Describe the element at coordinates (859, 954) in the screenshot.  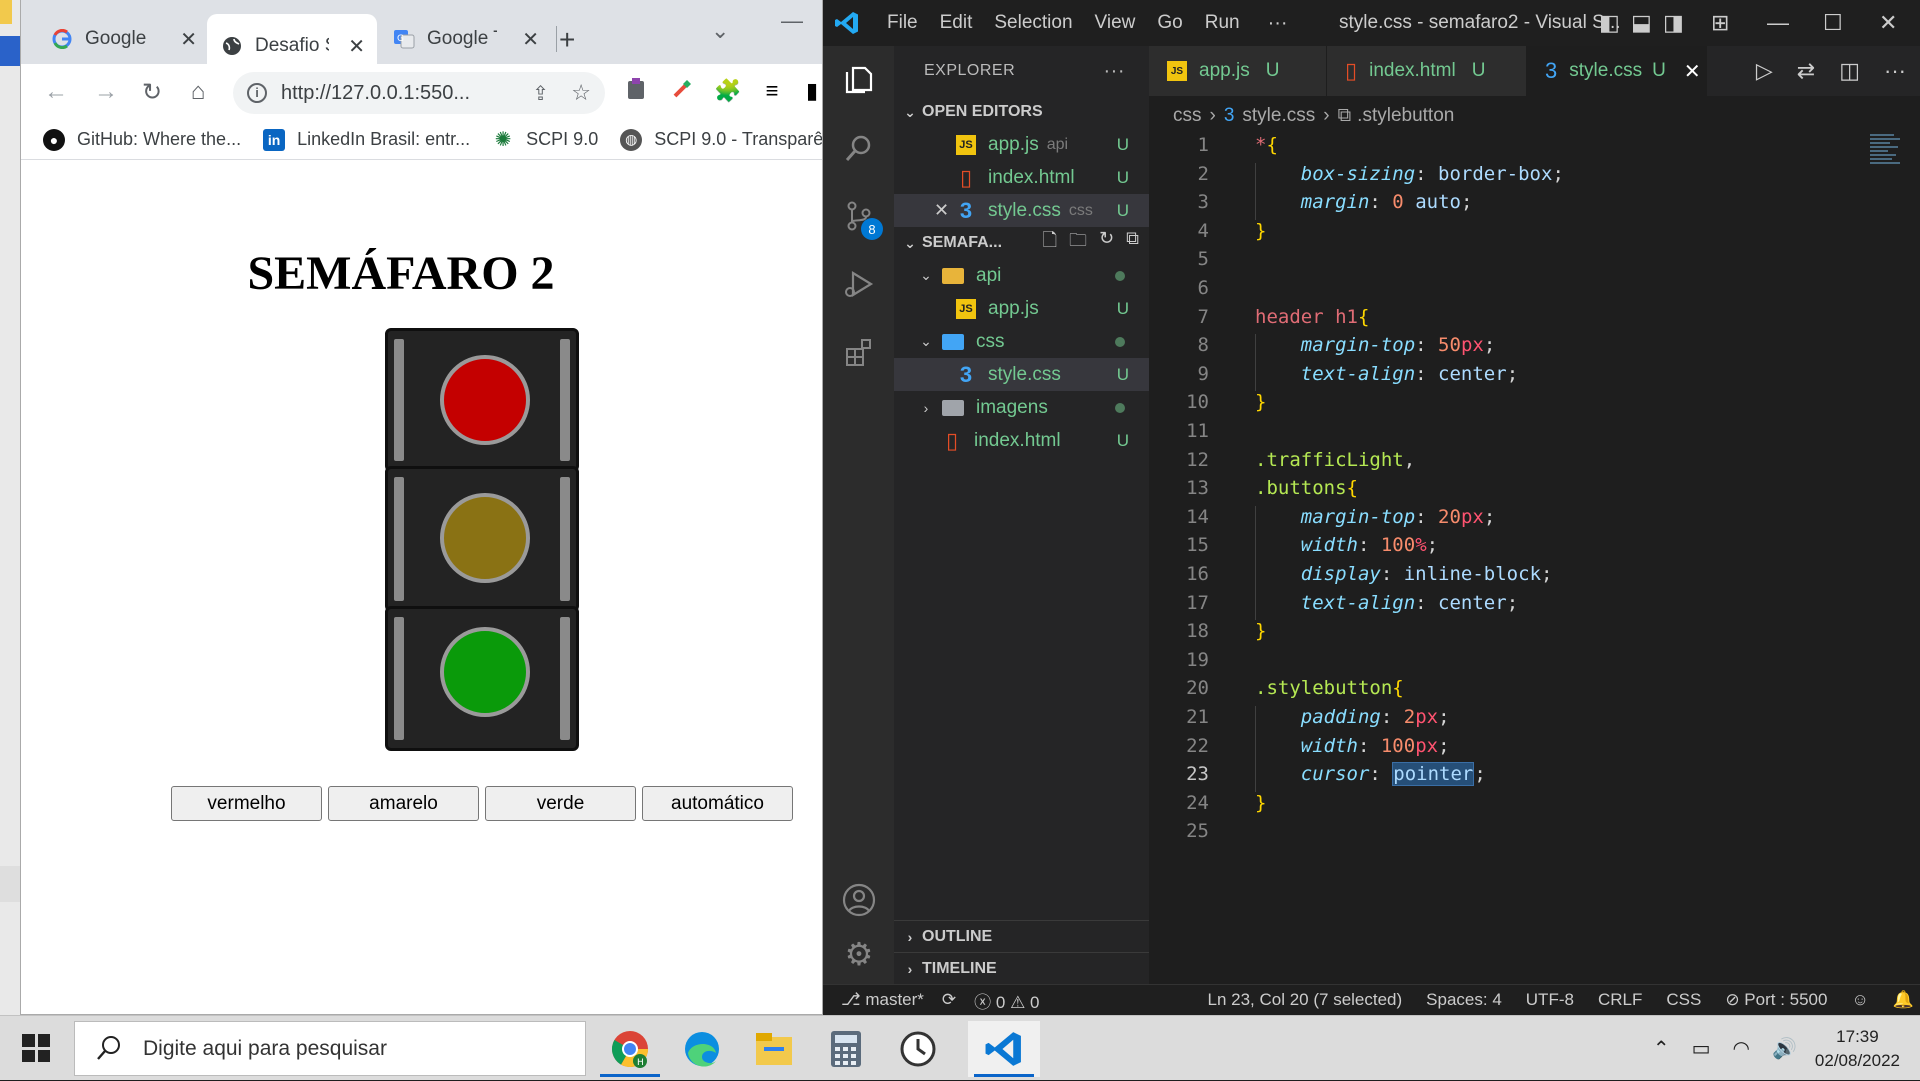
I see `settings-gear-icon: ⚙` at that location.